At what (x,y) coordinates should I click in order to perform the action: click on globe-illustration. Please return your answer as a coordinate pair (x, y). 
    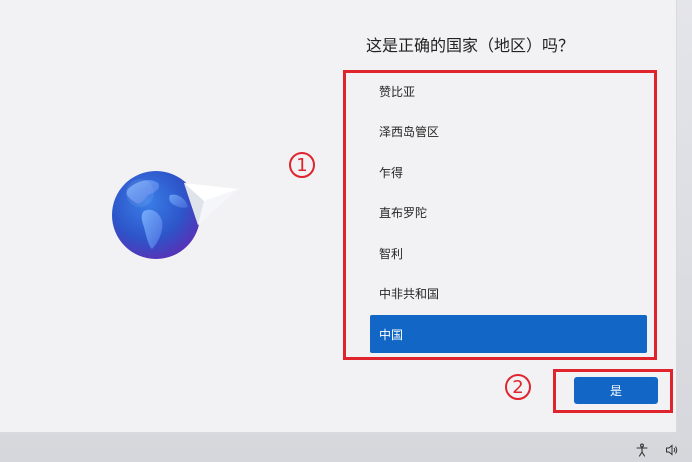
    Looking at the image, I should click on (175, 220).